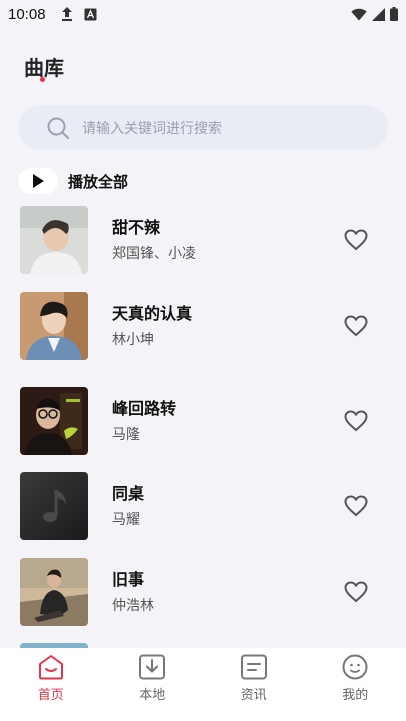 The height and width of the screenshot is (721, 406). Describe the element at coordinates (203, 506) in the screenshot. I see `song-row: 同桌 马耀` at that location.